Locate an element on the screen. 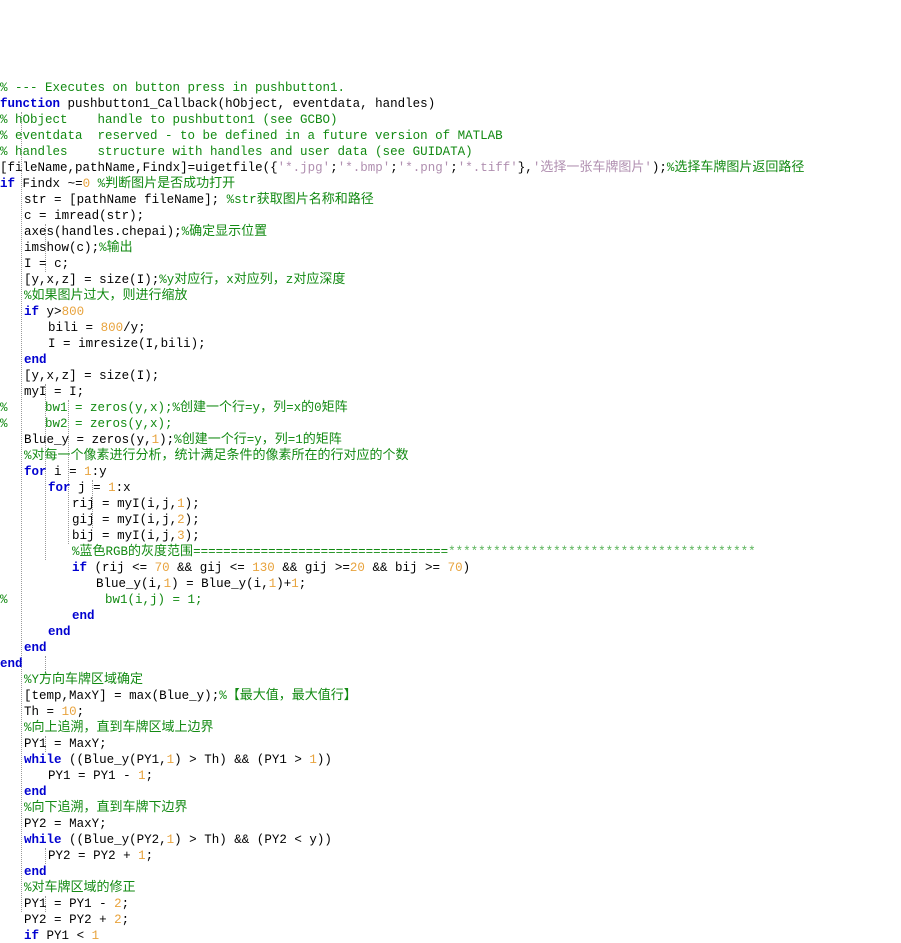 Image resolution: width=901 pixels, height=943 pixels. code-line: myI = I; is located at coordinates (450, 392).